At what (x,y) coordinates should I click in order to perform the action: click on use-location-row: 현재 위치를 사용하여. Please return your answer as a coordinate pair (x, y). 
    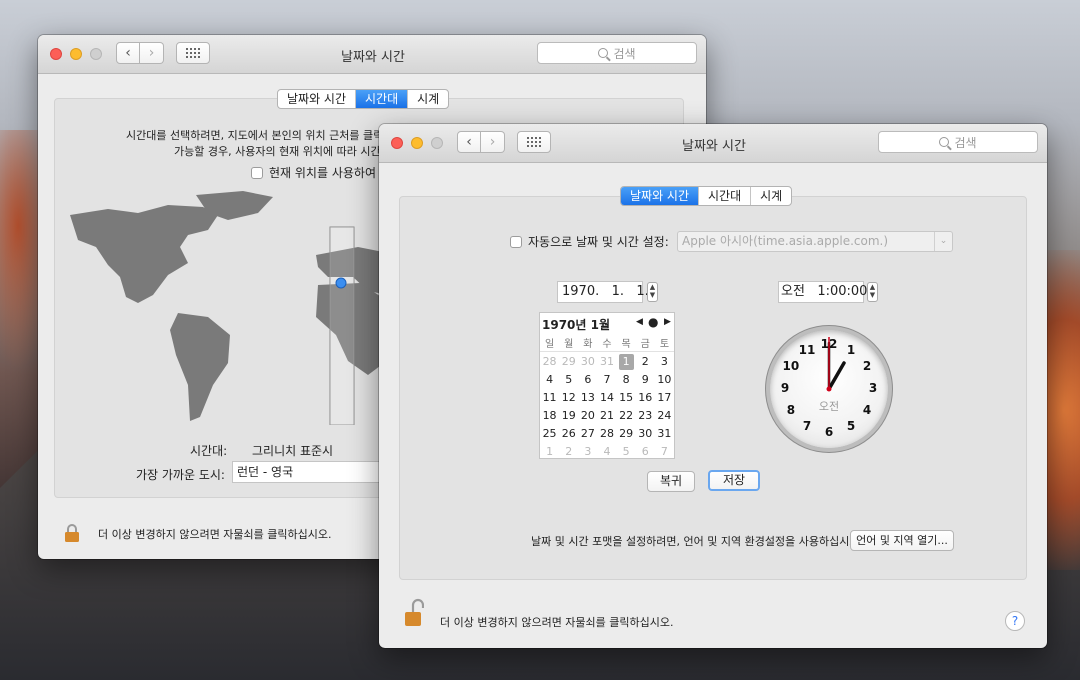
    Looking at the image, I should click on (313, 172).